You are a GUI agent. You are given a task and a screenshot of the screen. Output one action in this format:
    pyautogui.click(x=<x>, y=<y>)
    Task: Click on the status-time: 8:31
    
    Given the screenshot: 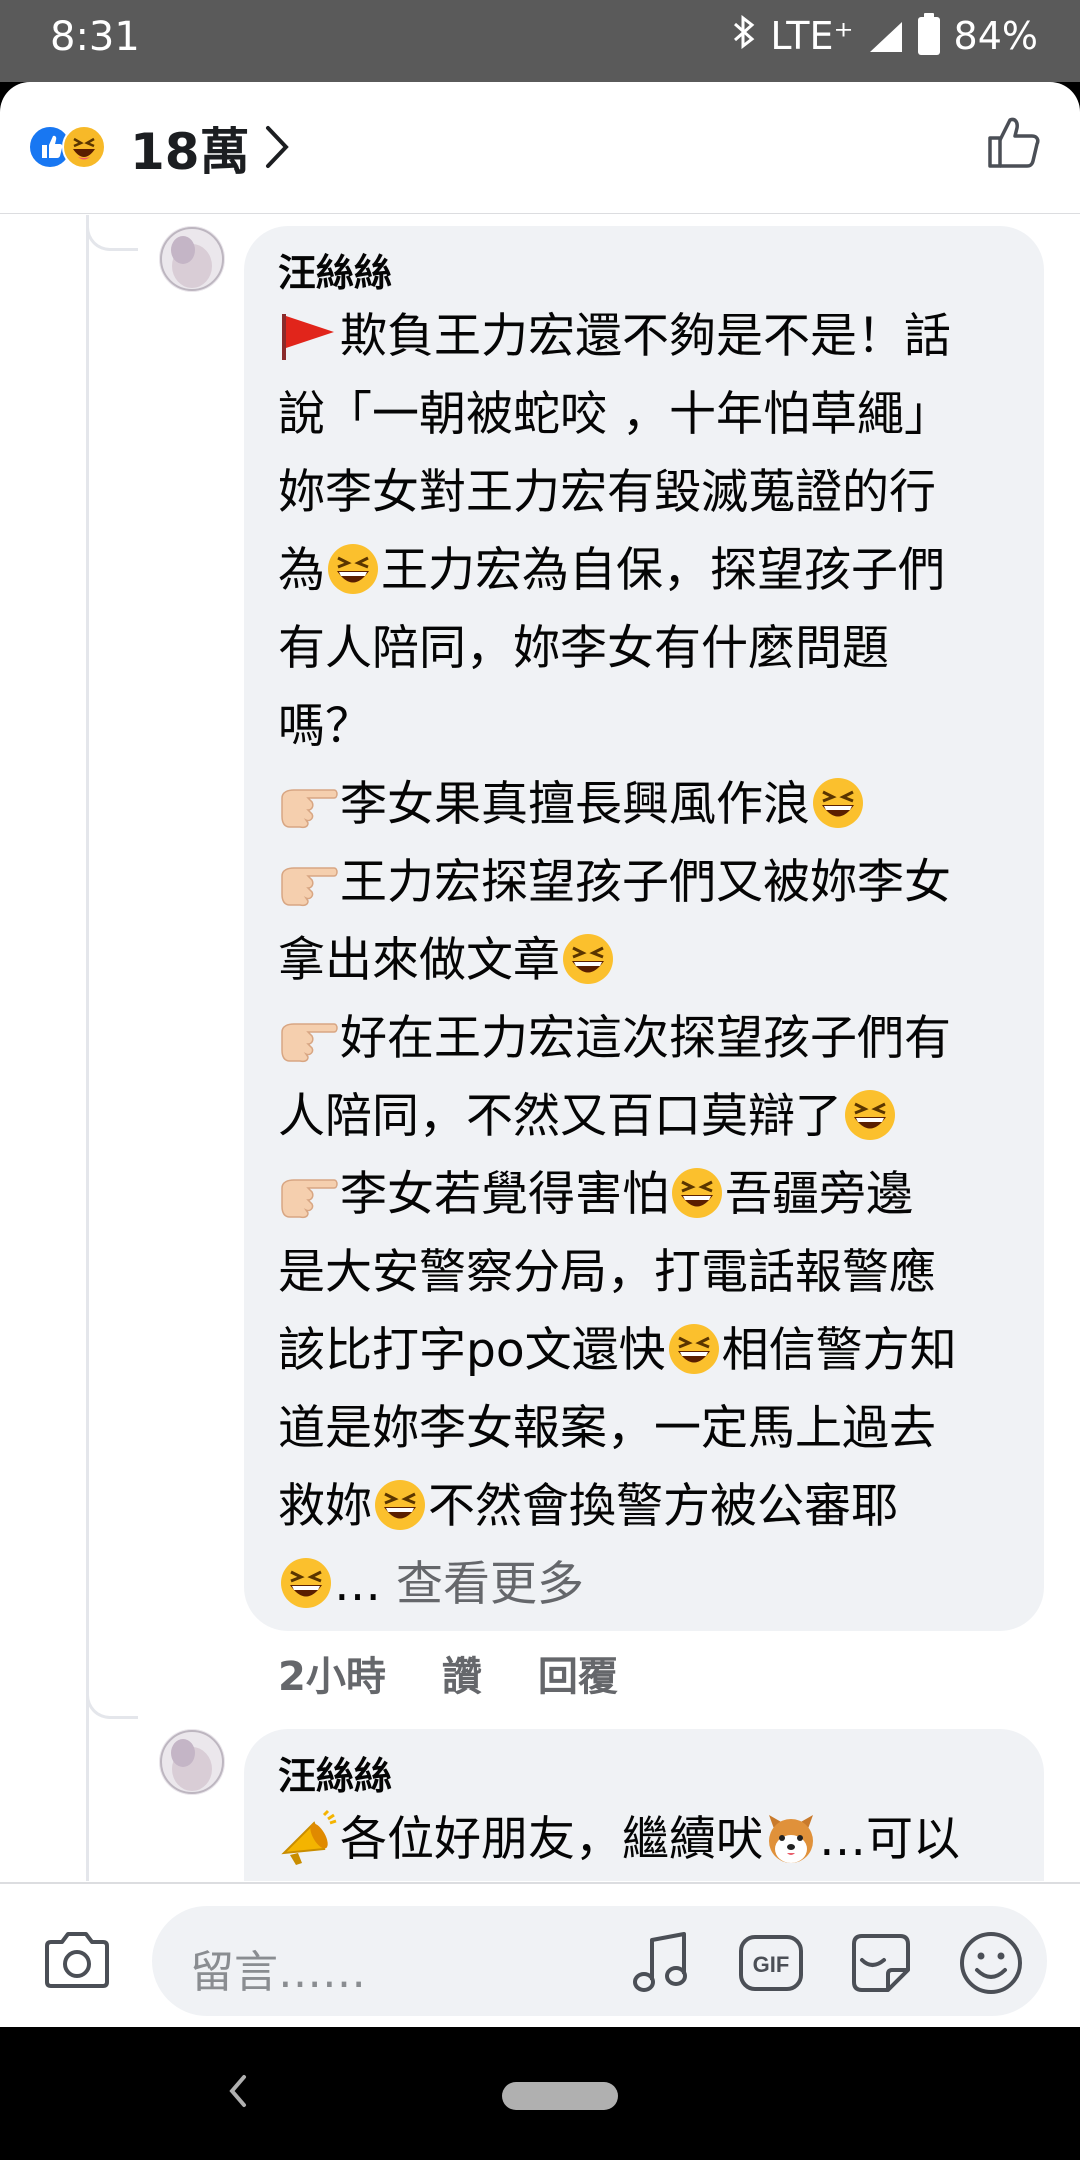 What is the action you would take?
    pyautogui.click(x=95, y=37)
    